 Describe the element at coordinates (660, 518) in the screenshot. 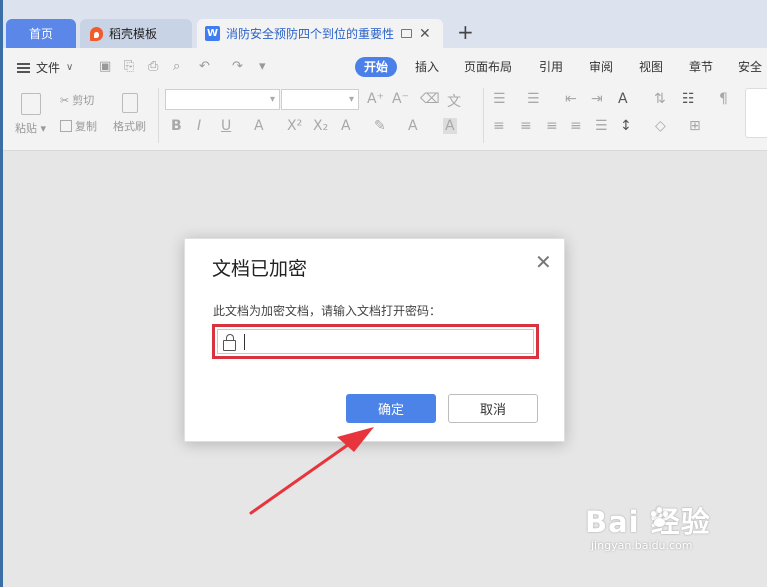

I see `baidu-paw-icon` at that location.